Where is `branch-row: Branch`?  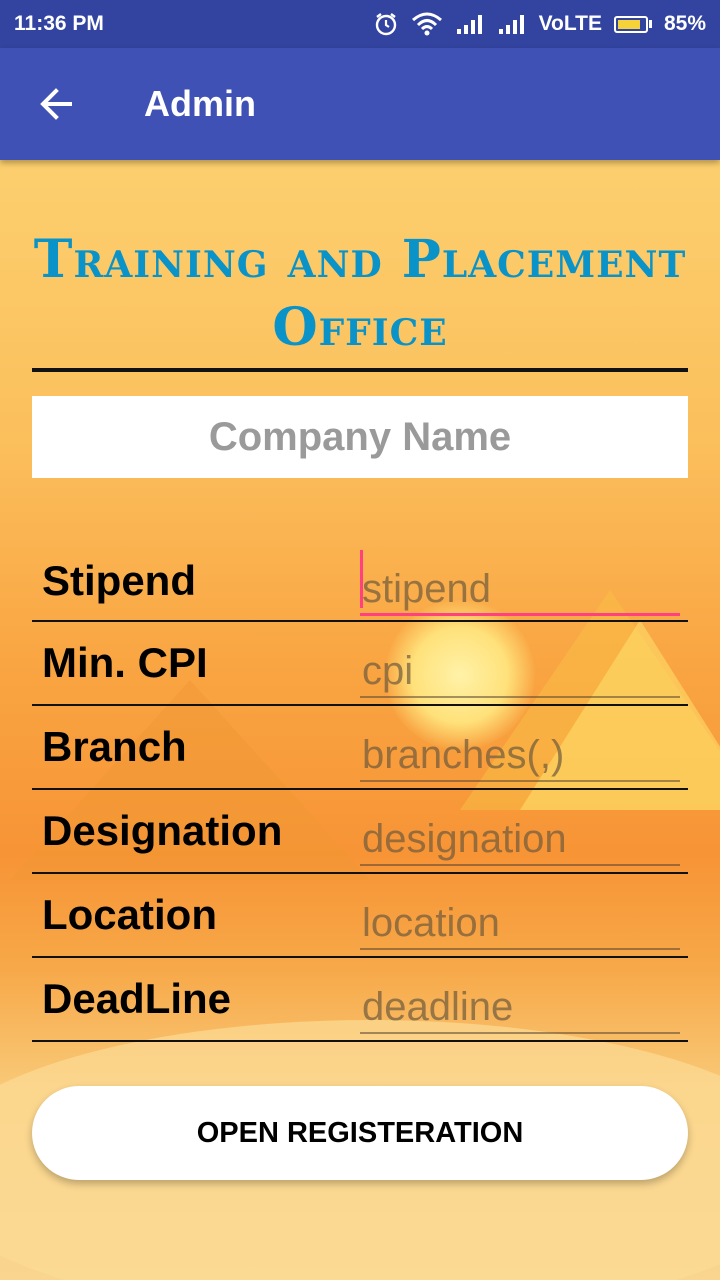 branch-row: Branch is located at coordinates (360, 748).